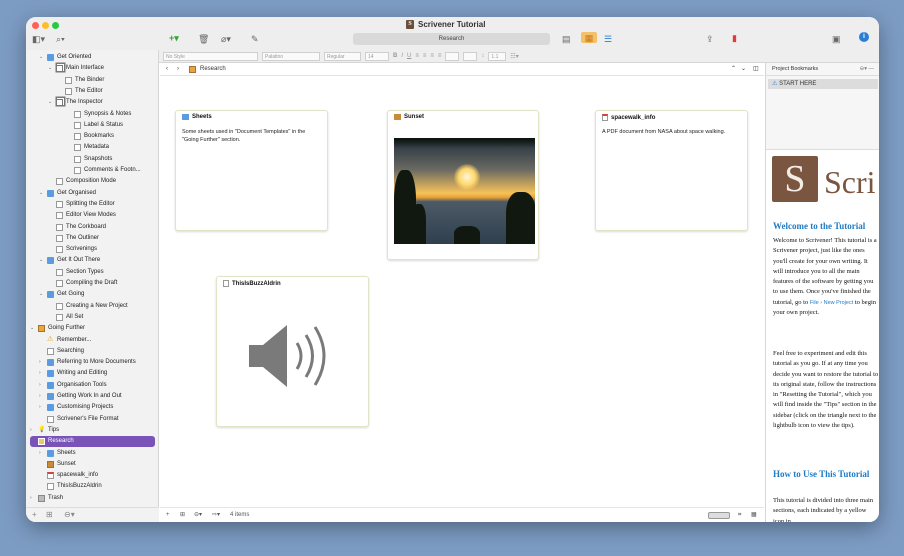 The width and height of the screenshot is (904, 556). I want to click on binder-item: Composition Mode, so click(92, 181).